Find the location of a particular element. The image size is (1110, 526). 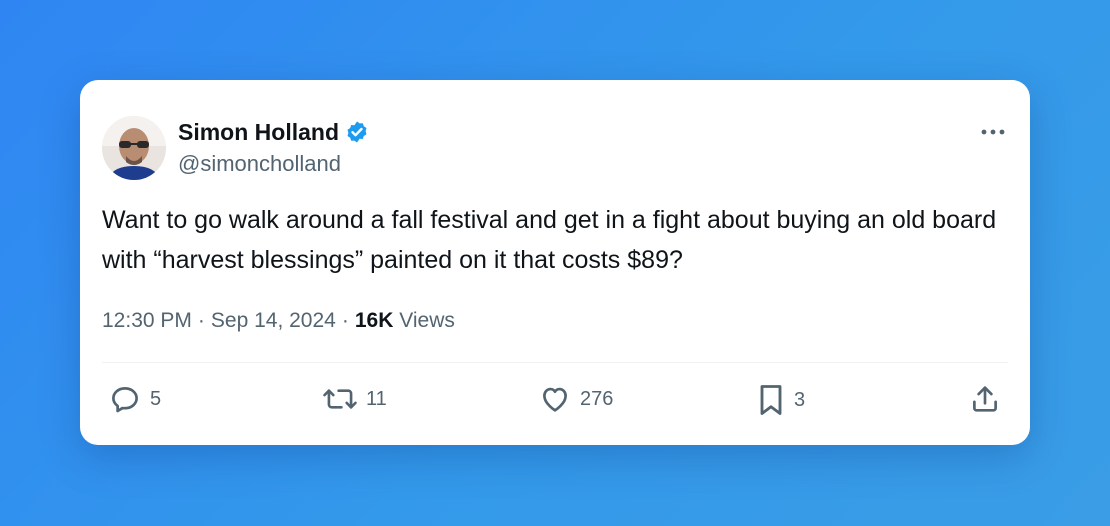

avatar is located at coordinates (134, 148).